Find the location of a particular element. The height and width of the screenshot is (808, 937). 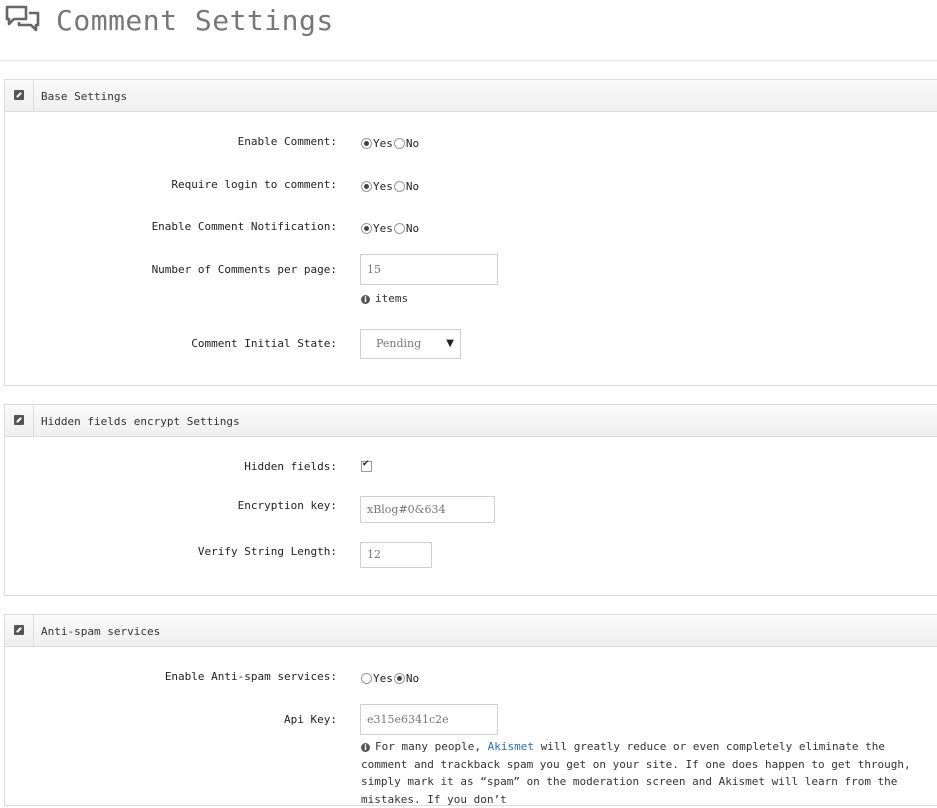

enable-comment-no-radio is located at coordinates (399, 143).